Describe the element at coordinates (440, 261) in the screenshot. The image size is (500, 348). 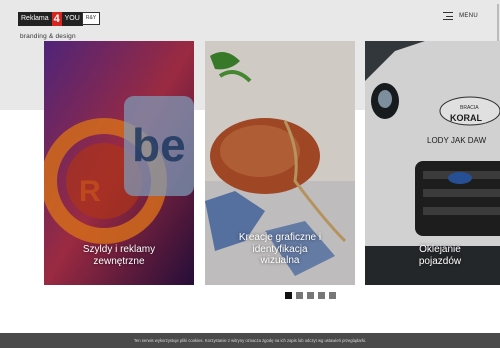
I see `card-label-line: pojazdów` at that location.